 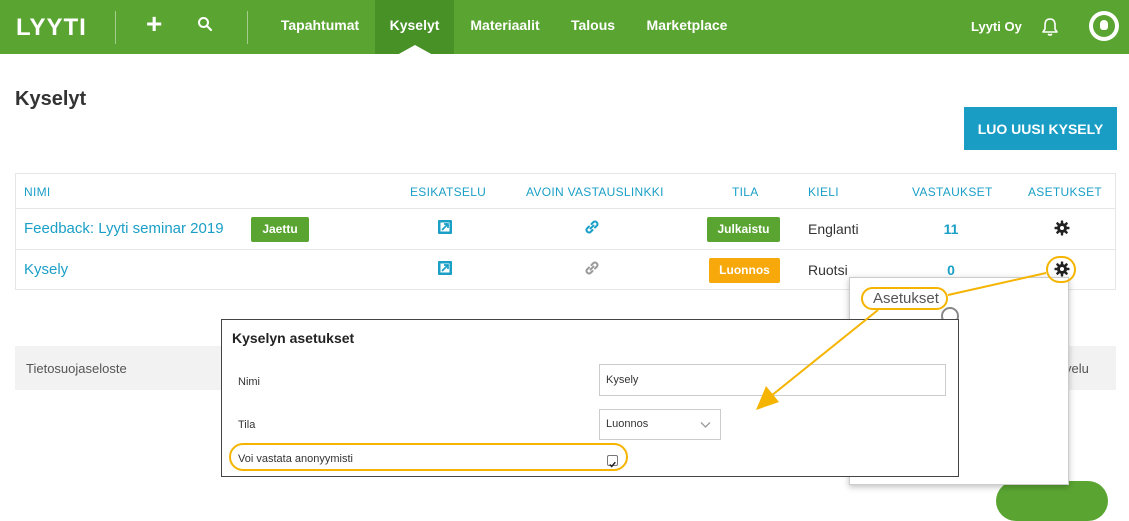 What do you see at coordinates (822, 355) in the screenshot?
I see `arrow-line` at bounding box center [822, 355].